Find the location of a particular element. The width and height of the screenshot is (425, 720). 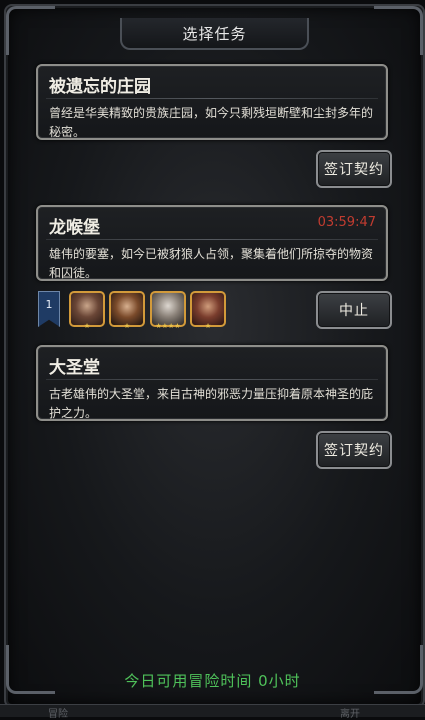

quest-card-forgotten-manor: 被遗忘的庄园 曾经是华美精致的贵族庄园，如今只剩残垣断壁和尘封多年的秘密。 is located at coordinates (212, 102).